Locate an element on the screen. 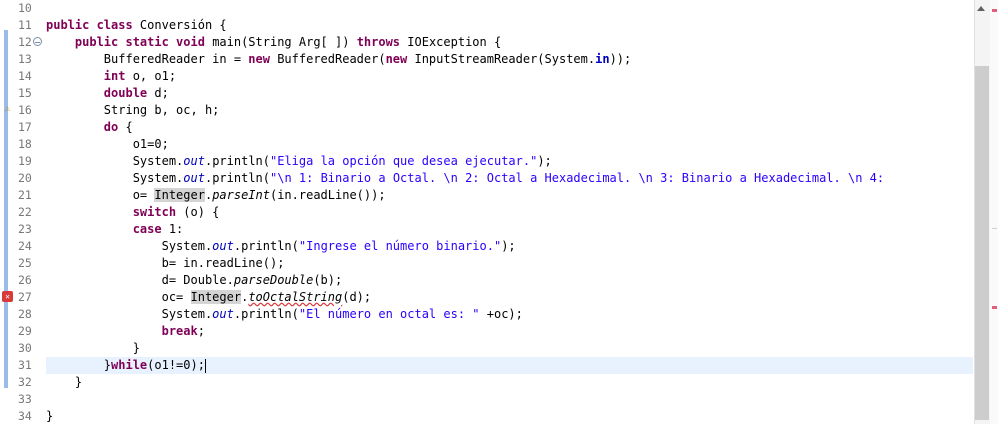 This screenshot has height=425, width=998. scroll-thumb is located at coordinates (982, 243).